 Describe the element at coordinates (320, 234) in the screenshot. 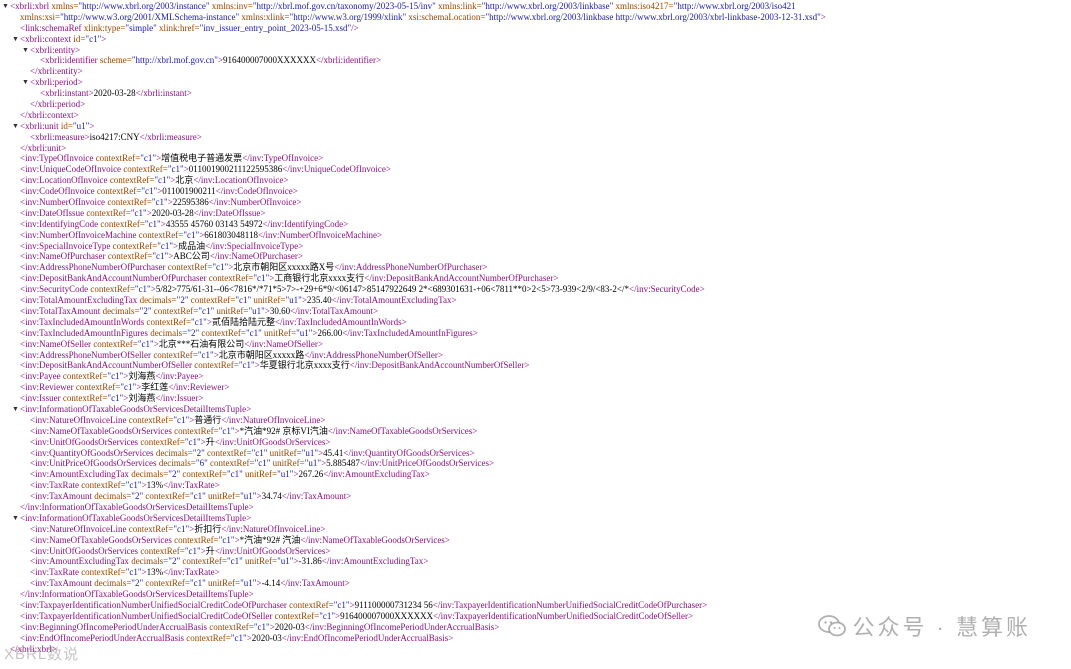

I see `xml-tag: </inv:NumberOfInvoiceMachine>` at that location.